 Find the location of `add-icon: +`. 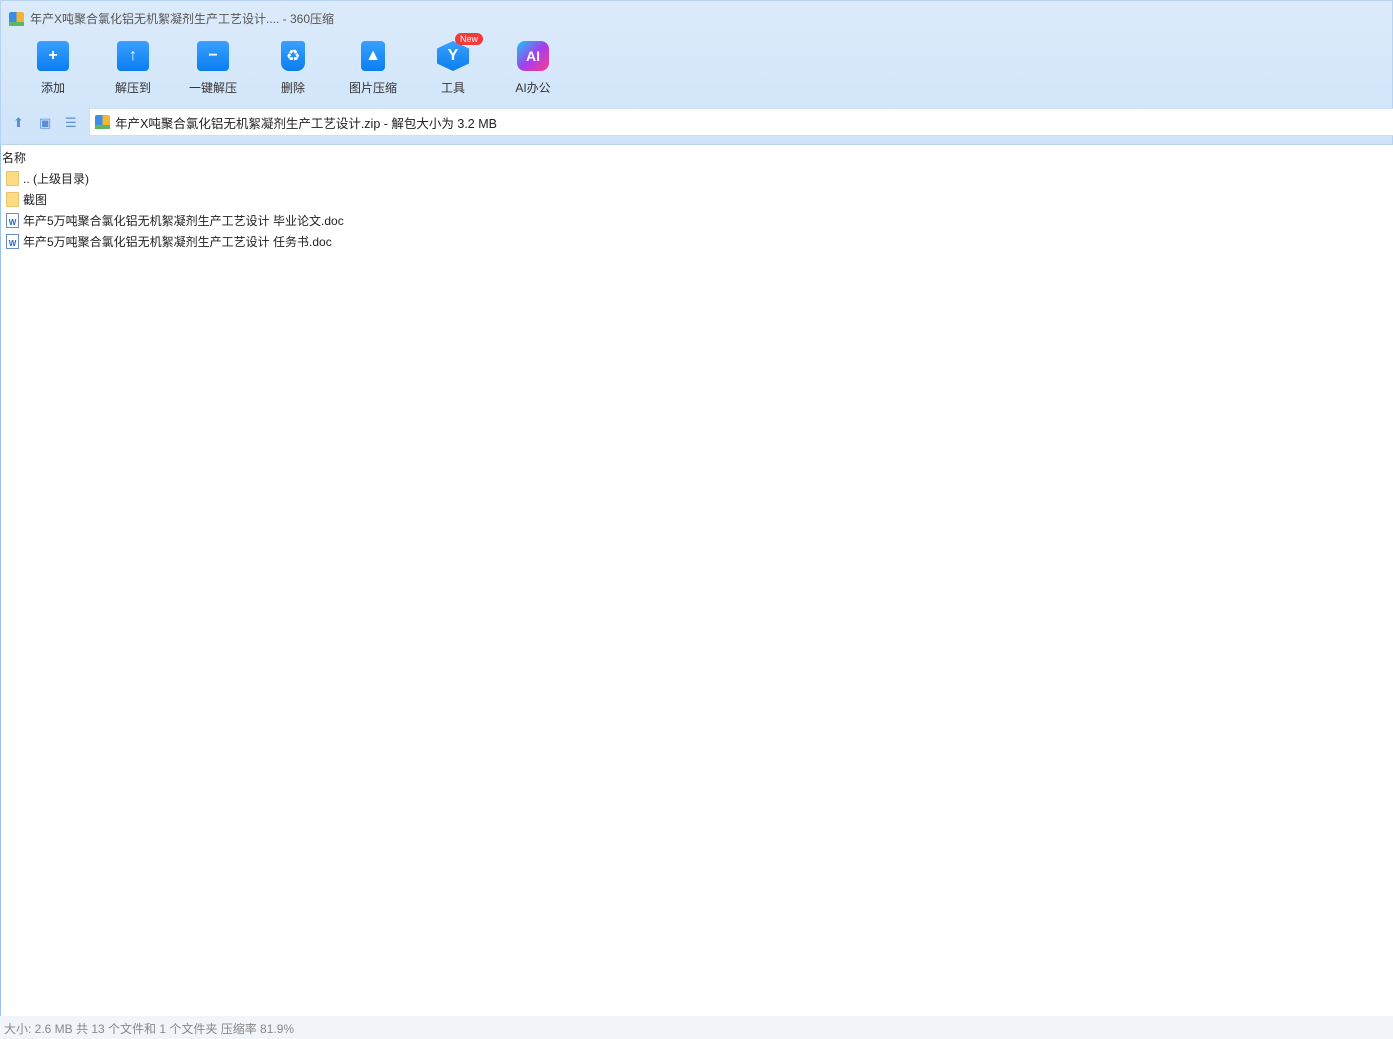

add-icon: + is located at coordinates (53, 56).